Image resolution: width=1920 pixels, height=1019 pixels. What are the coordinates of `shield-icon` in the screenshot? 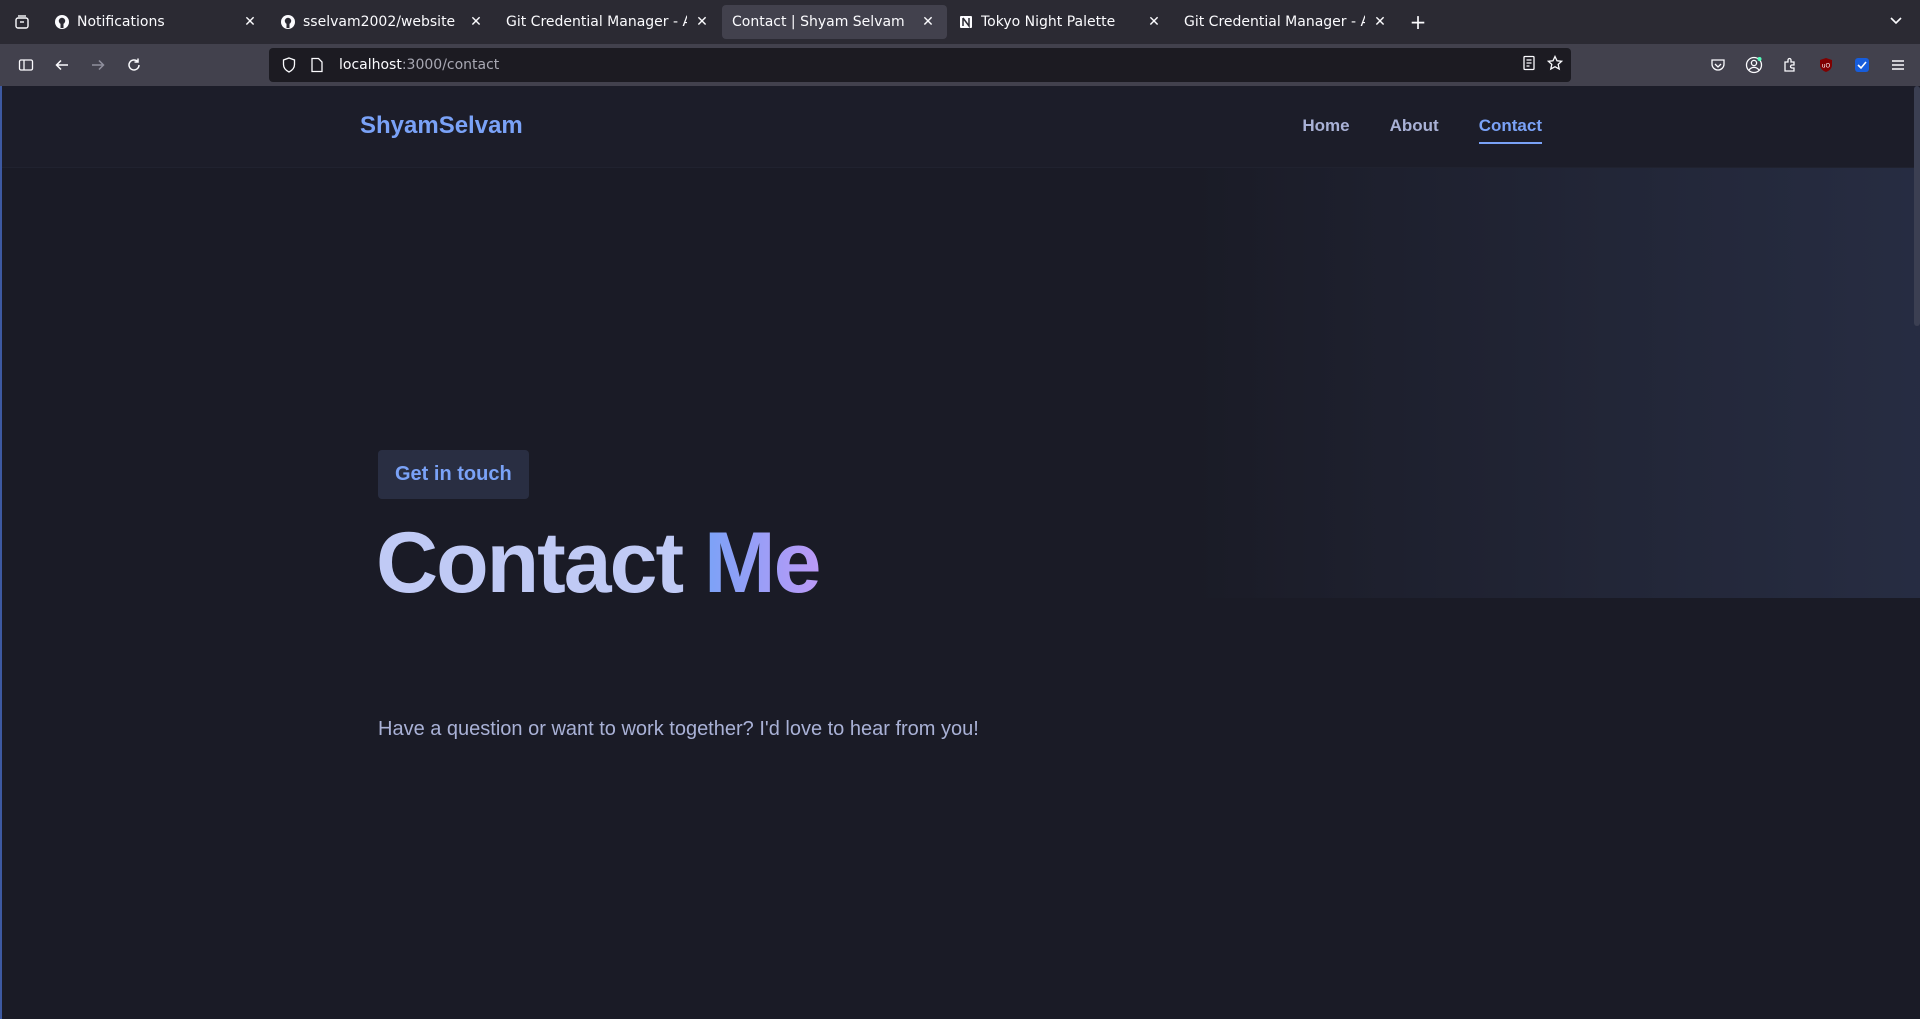 It's located at (289, 65).